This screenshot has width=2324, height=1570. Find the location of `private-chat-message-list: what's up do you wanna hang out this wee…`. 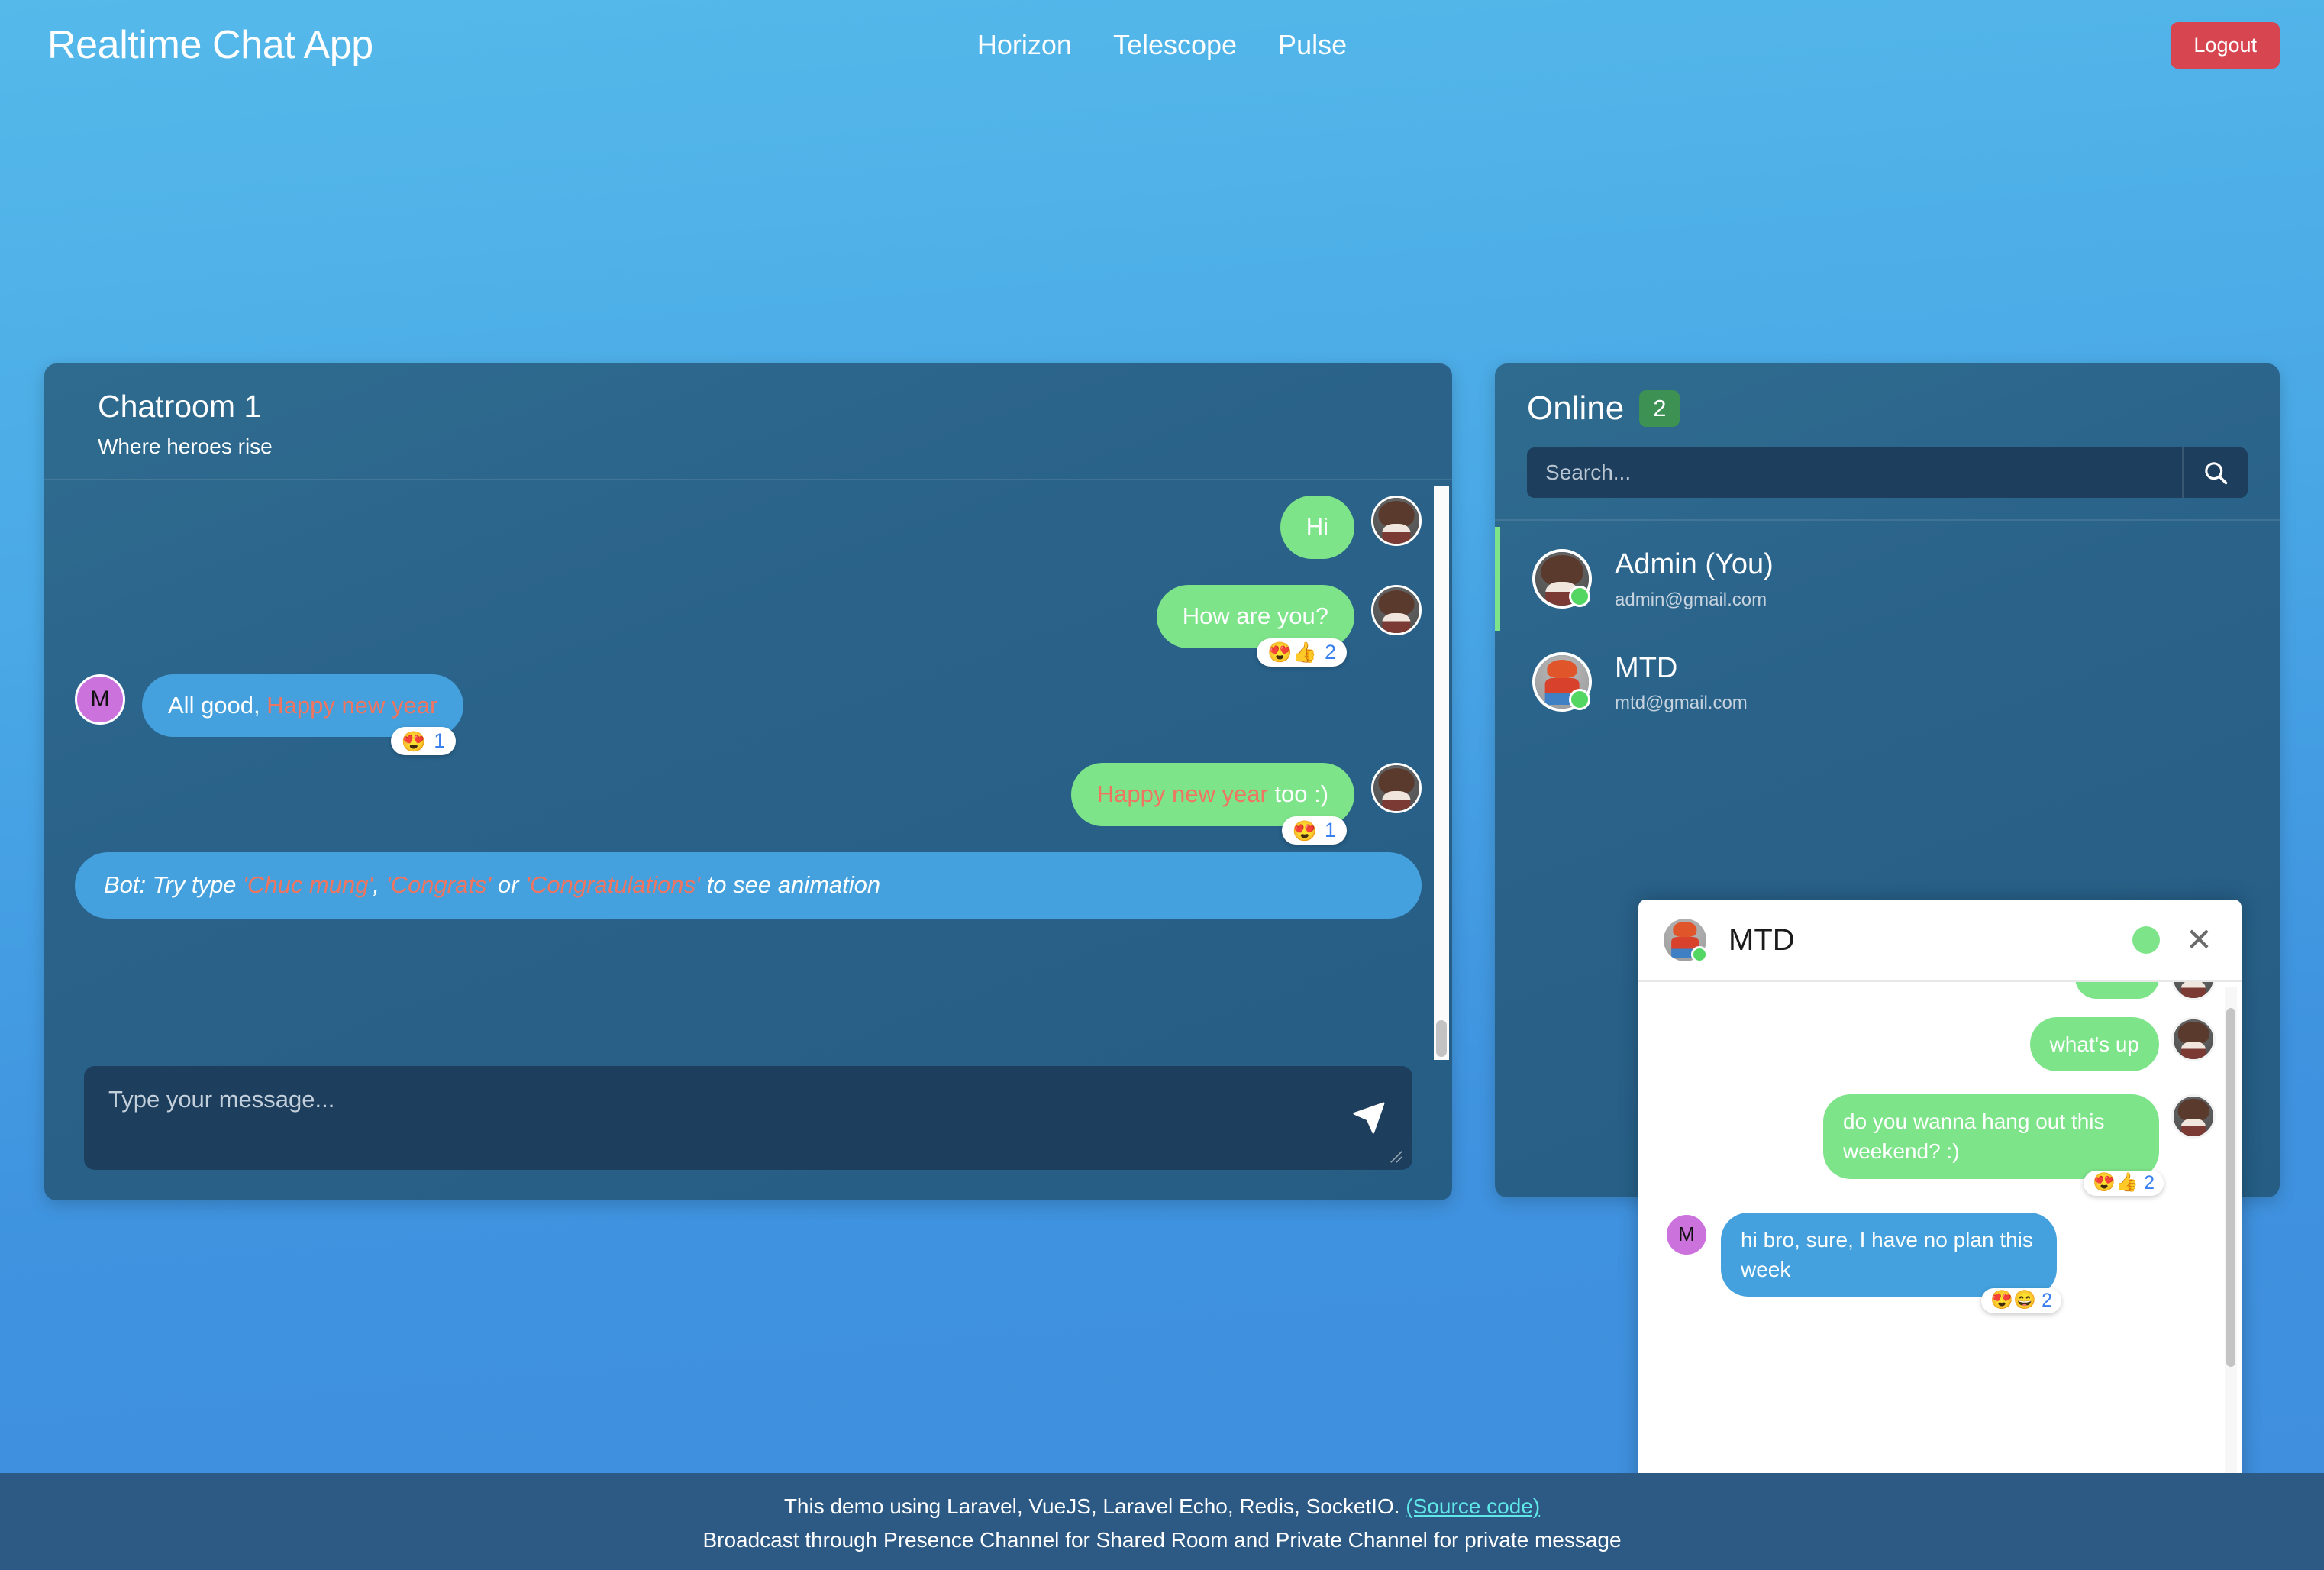

private-chat-message-list: what's up do you wanna hang out this wee… is located at coordinates (1940, 1243).